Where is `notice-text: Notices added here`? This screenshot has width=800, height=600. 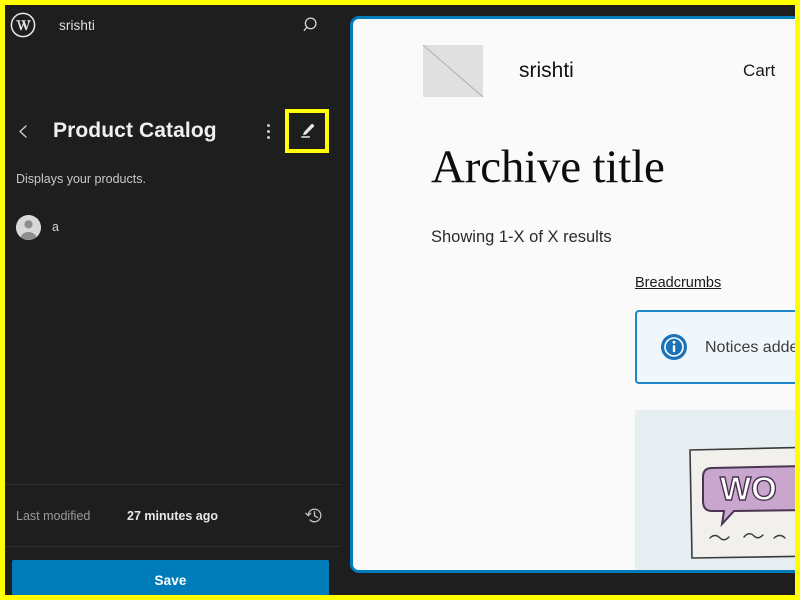 notice-text: Notices added here is located at coordinates (752, 347).